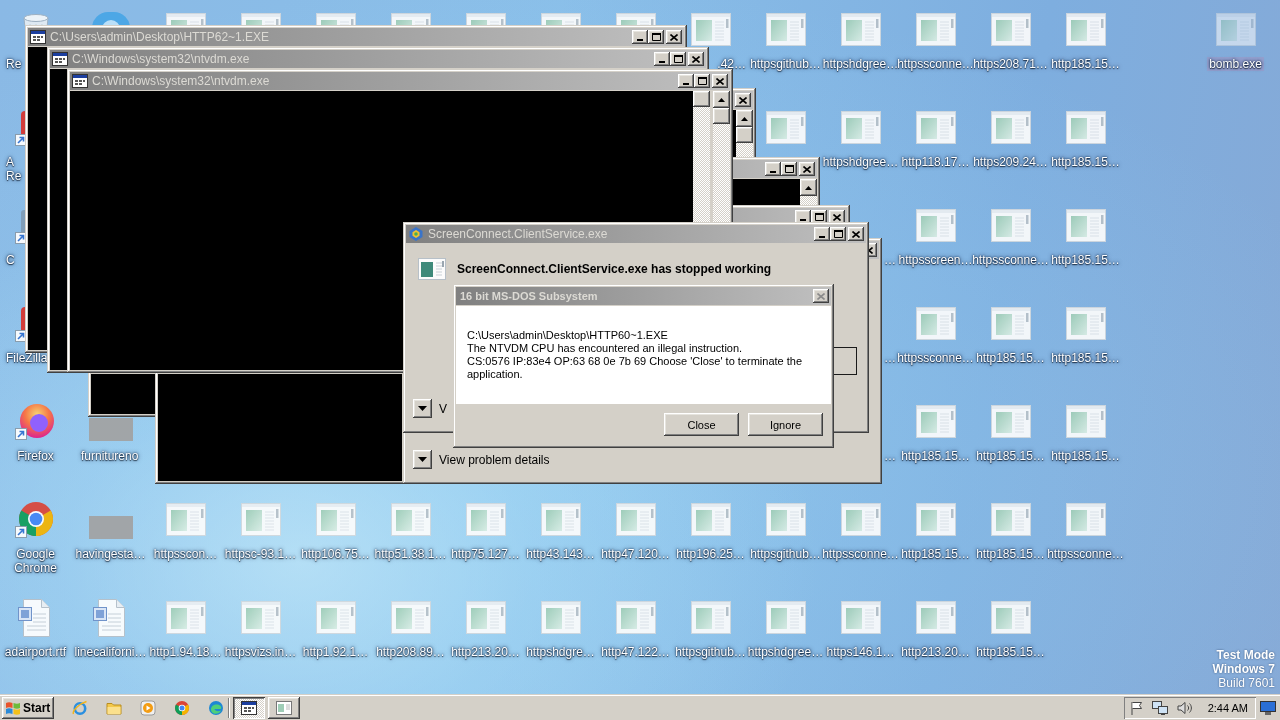 This screenshot has width=1280, height=720. What do you see at coordinates (1243, 669) in the screenshot?
I see `system-notice: Windows 7` at bounding box center [1243, 669].